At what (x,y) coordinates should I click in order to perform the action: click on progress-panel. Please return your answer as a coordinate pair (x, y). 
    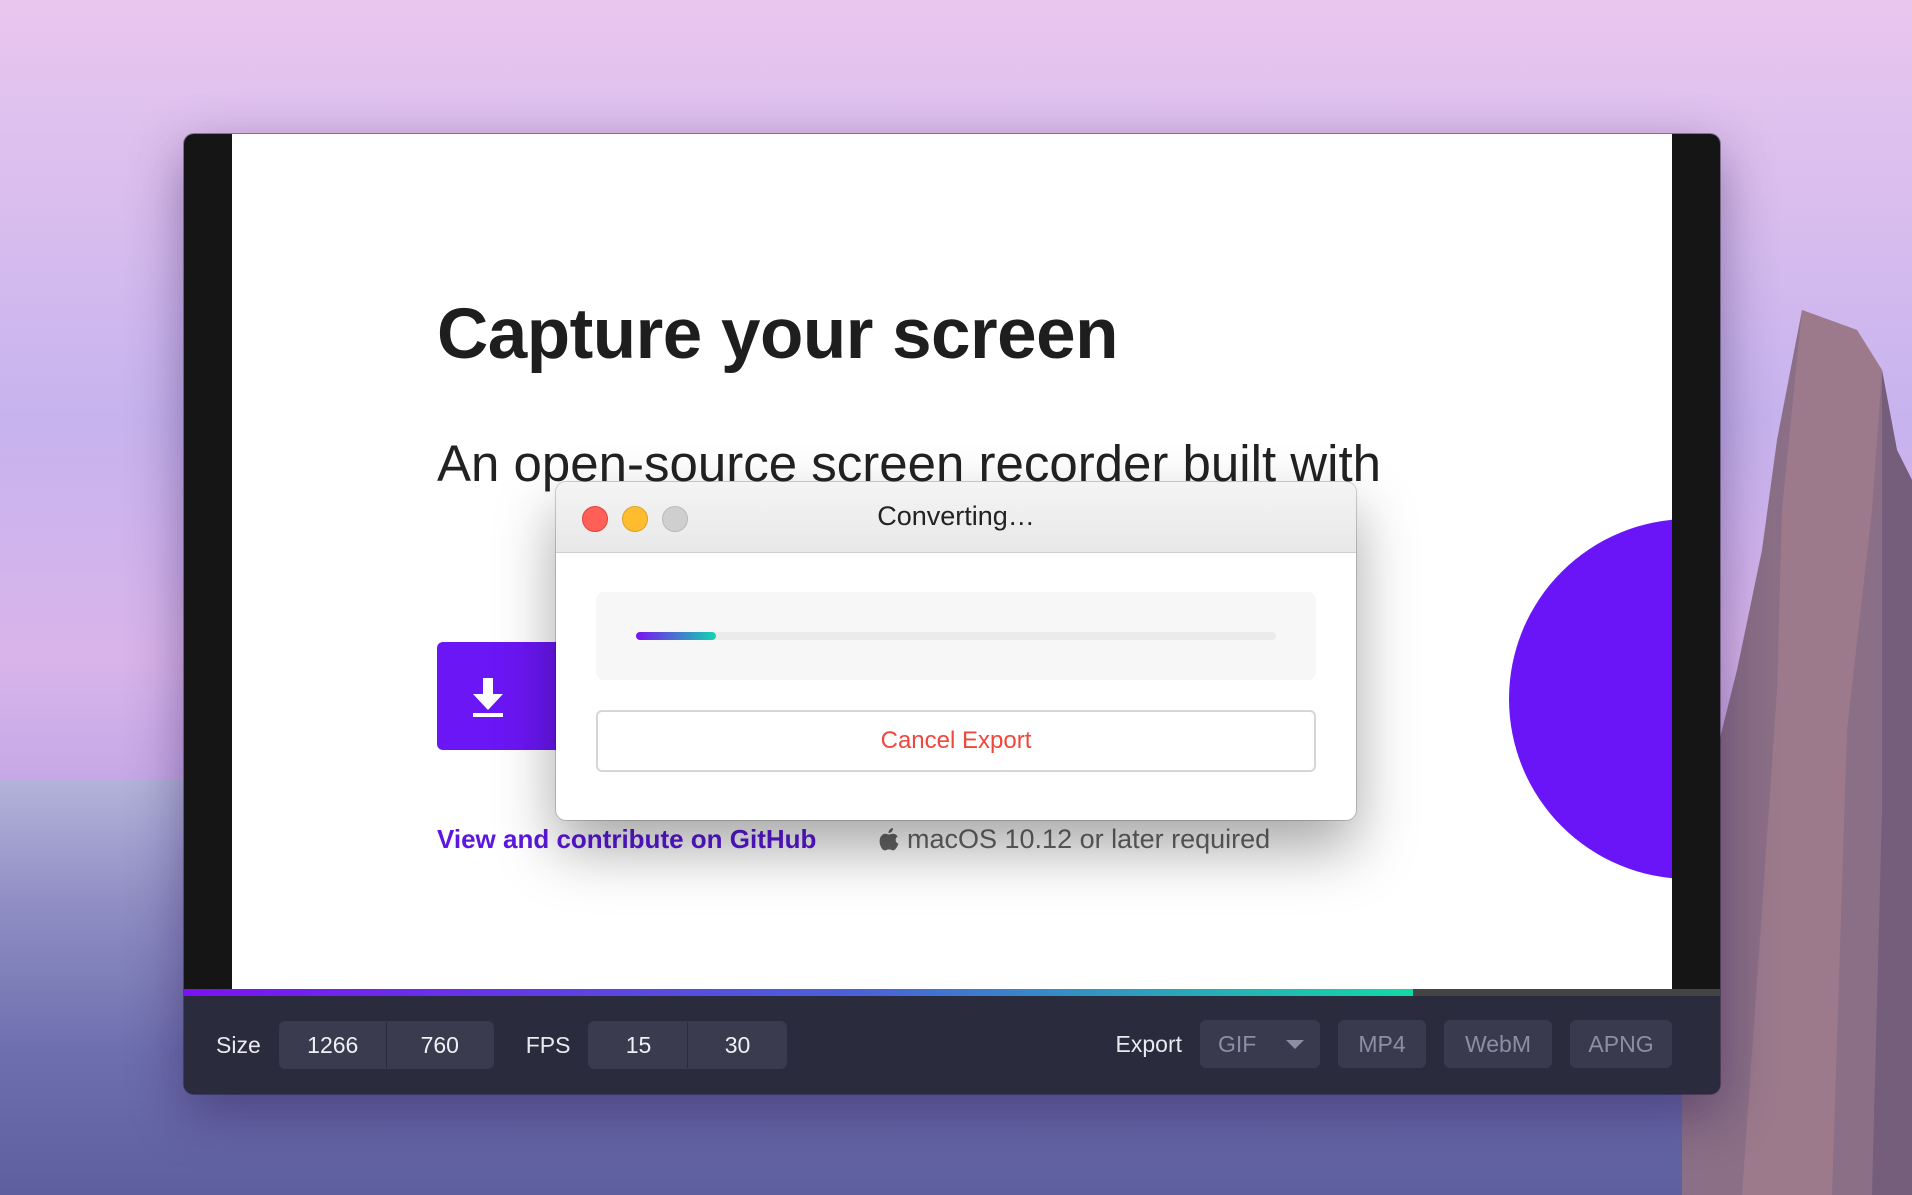
    Looking at the image, I should click on (956, 636).